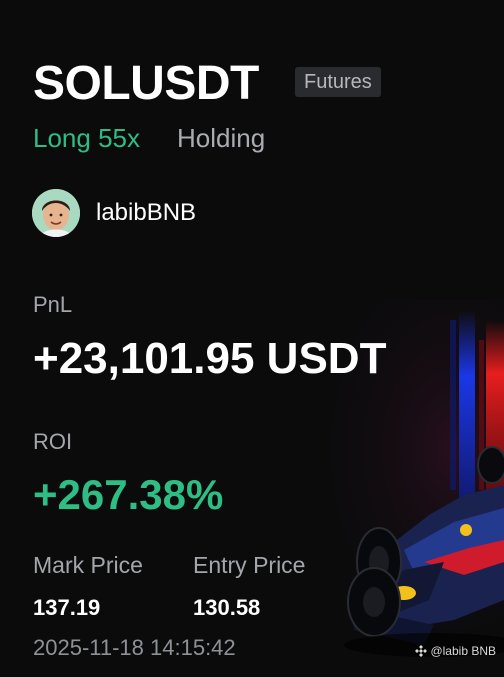  What do you see at coordinates (53, 304) in the screenshot?
I see `pnl-label: PnL` at bounding box center [53, 304].